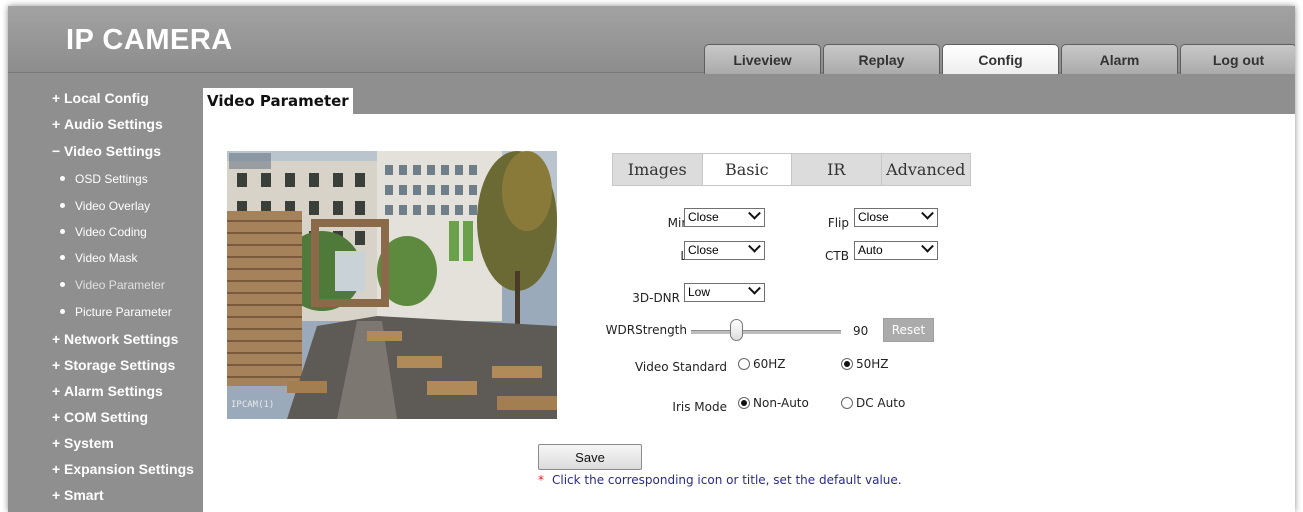 Image resolution: width=1303 pixels, height=512 pixels. What do you see at coordinates (724, 291) in the screenshot?
I see `dnr-select: Low` at bounding box center [724, 291].